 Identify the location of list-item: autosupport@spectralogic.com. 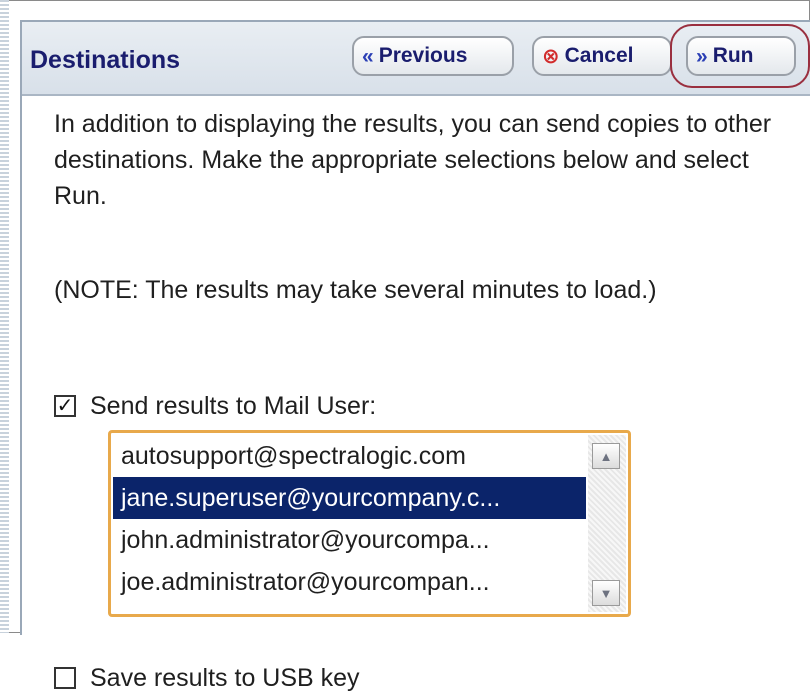
(349, 456).